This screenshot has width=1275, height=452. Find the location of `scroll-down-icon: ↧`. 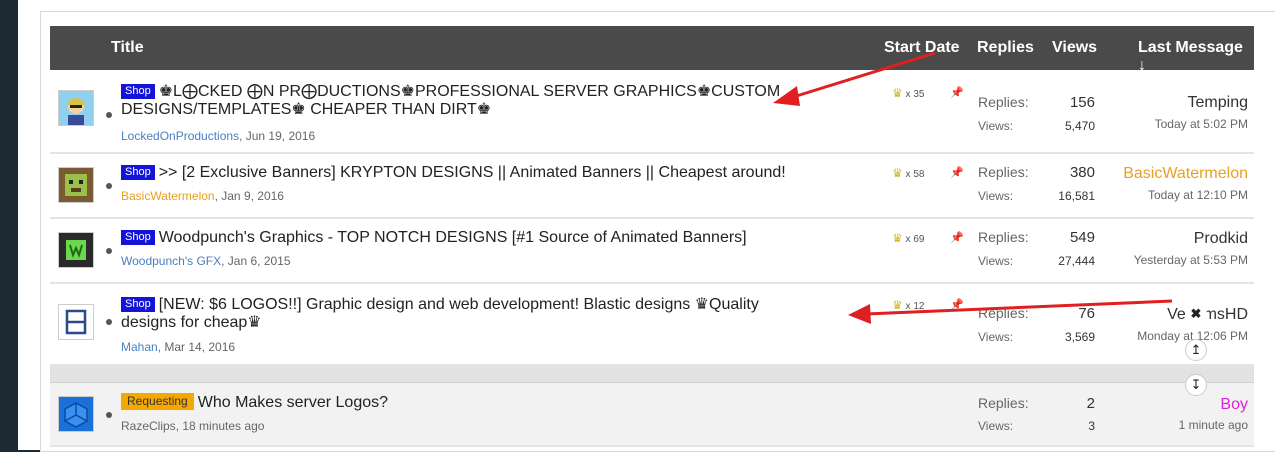

scroll-down-icon: ↧ is located at coordinates (1196, 385).